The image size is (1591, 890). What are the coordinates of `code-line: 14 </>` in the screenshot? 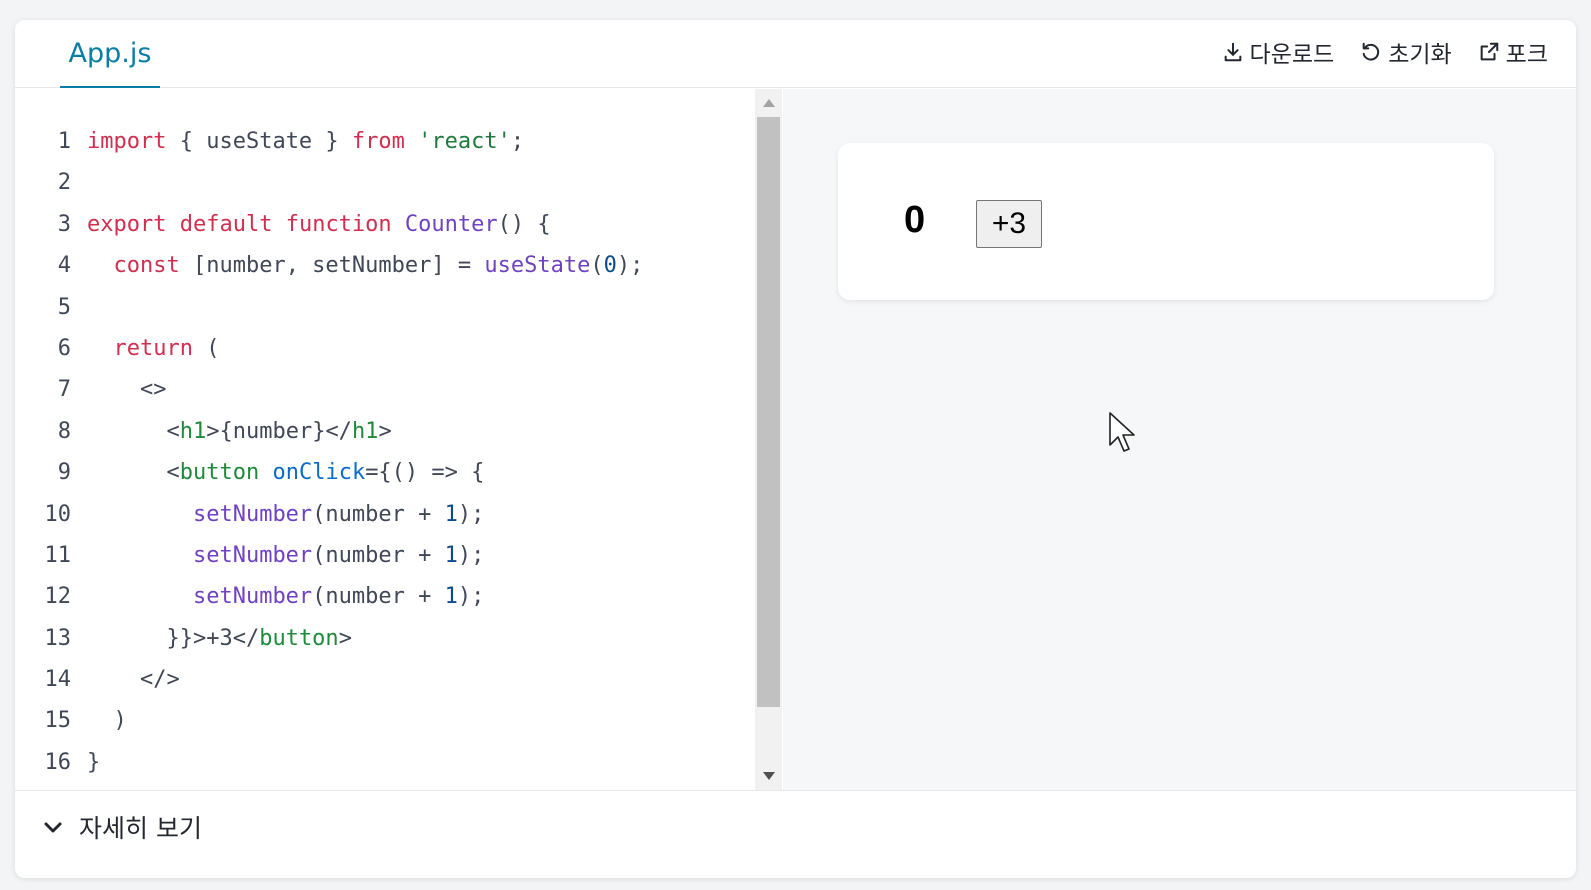 It's located at (385, 679).